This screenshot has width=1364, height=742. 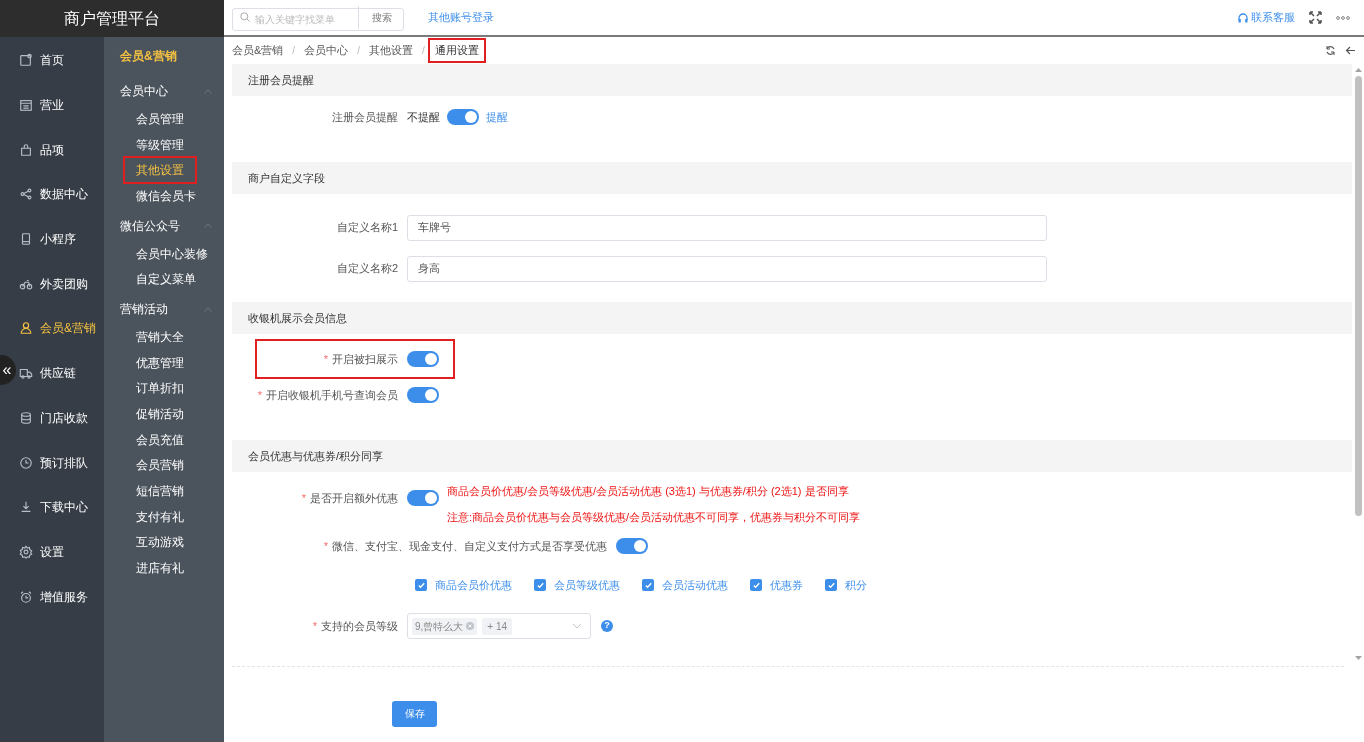 I want to click on breadcrumb-link: 通用设置, so click(x=456, y=50).